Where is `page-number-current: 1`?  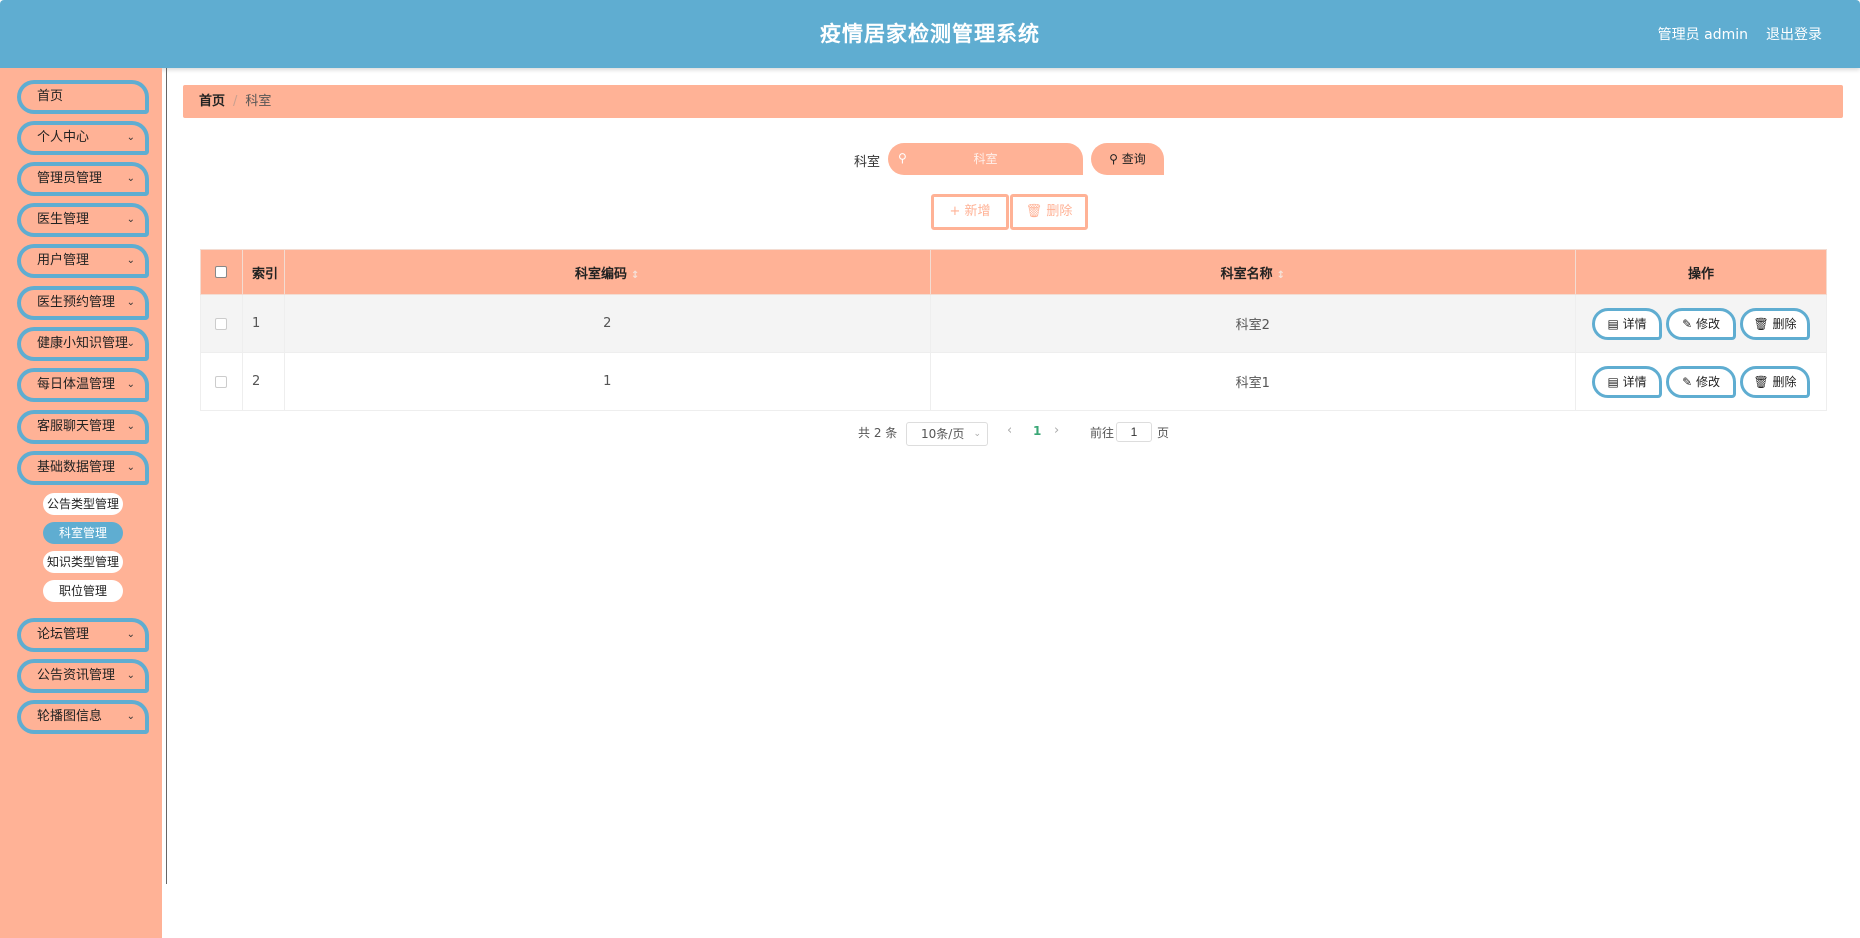 page-number-current: 1 is located at coordinates (1037, 431).